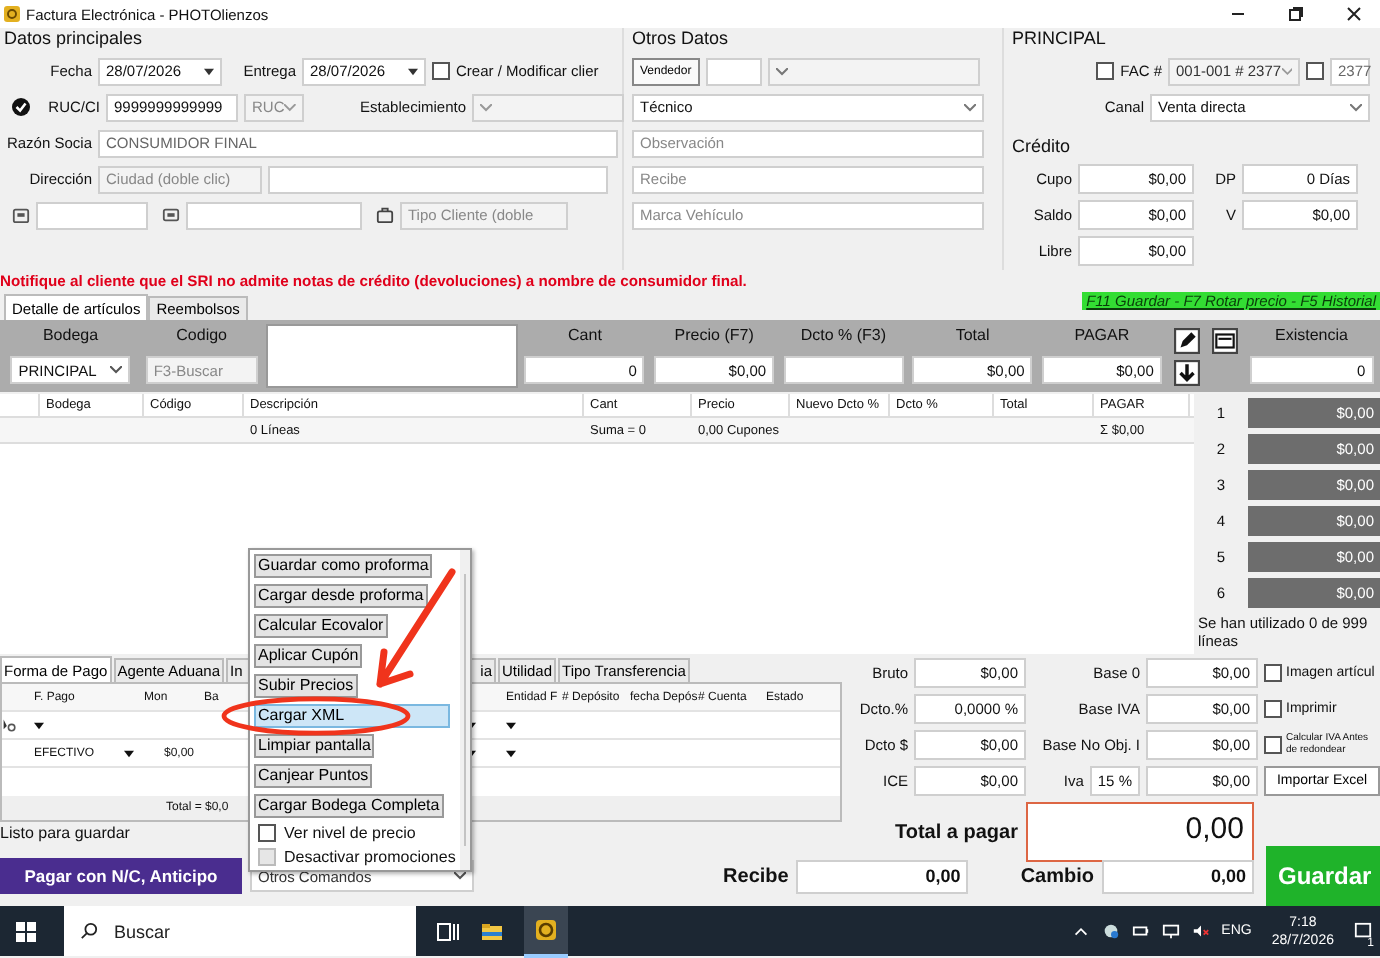 Image resolution: width=1380 pixels, height=958 pixels. Describe the element at coordinates (1311, 336) in the screenshot. I see `column-heading: Existencia` at that location.